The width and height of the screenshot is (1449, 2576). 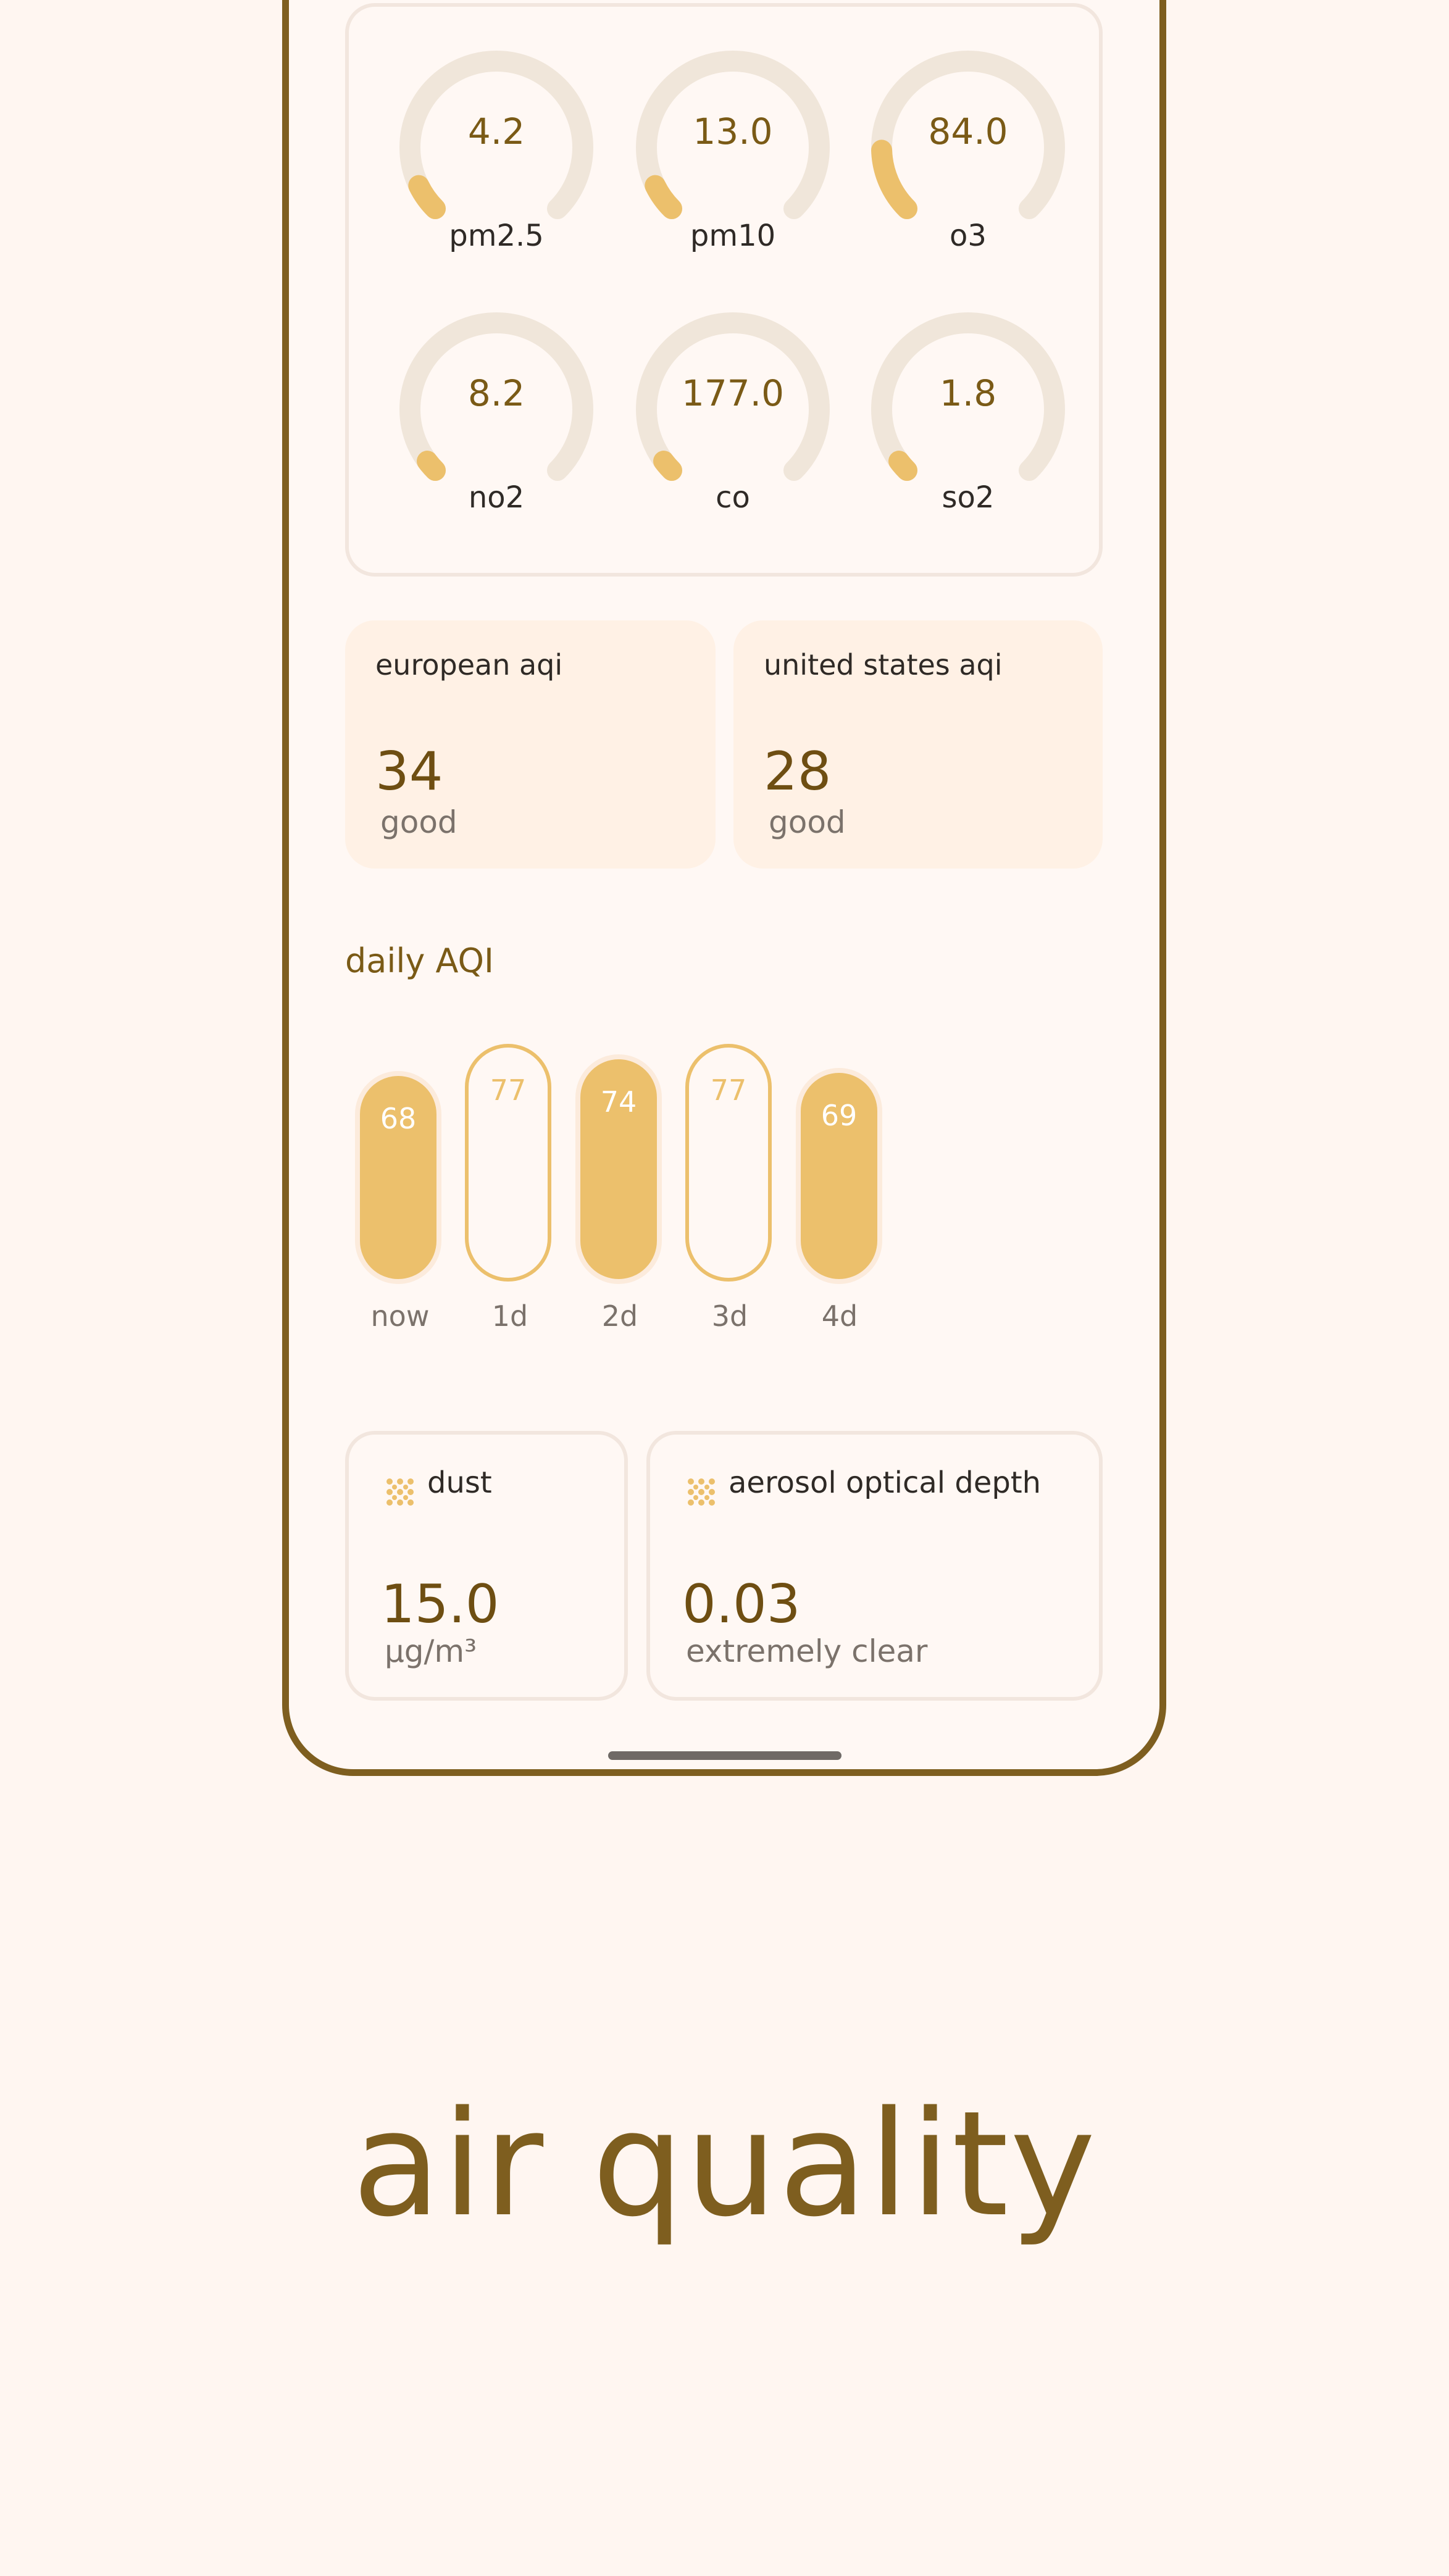 I want to click on gauge-so2: 1.8 so2, so click(x=968, y=422).